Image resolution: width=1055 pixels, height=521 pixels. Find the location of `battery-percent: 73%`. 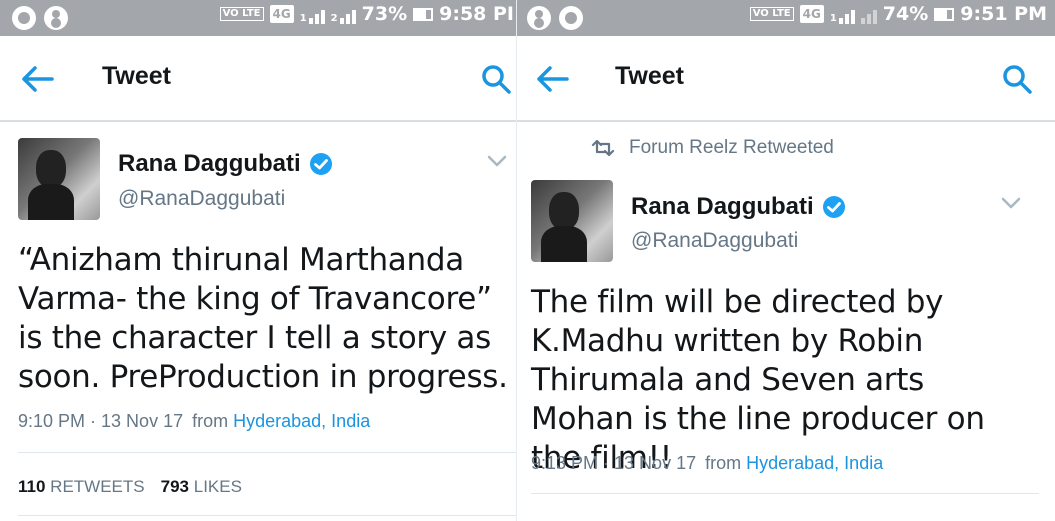

battery-percent: 73% is located at coordinates (384, 14).